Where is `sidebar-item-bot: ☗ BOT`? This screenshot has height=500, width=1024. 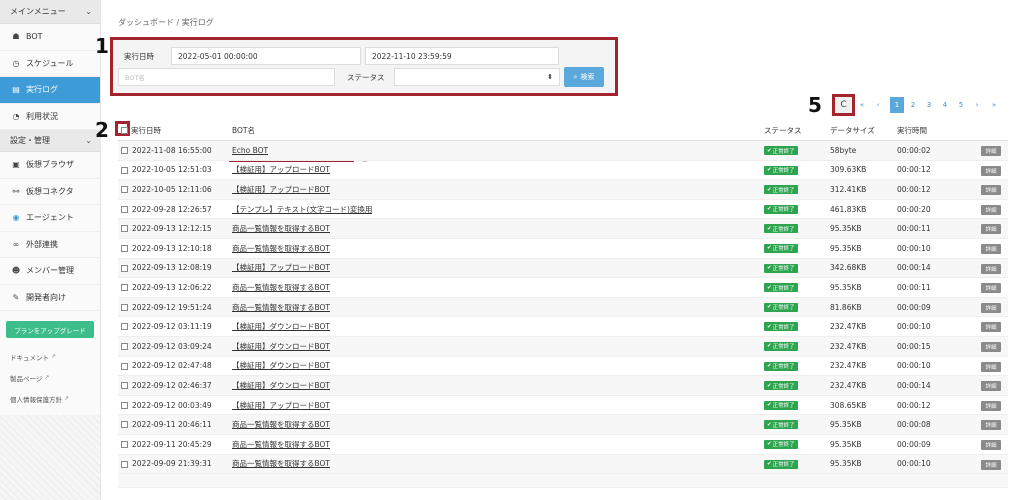
sidebar-item-bot: ☗ BOT is located at coordinates (50, 37).